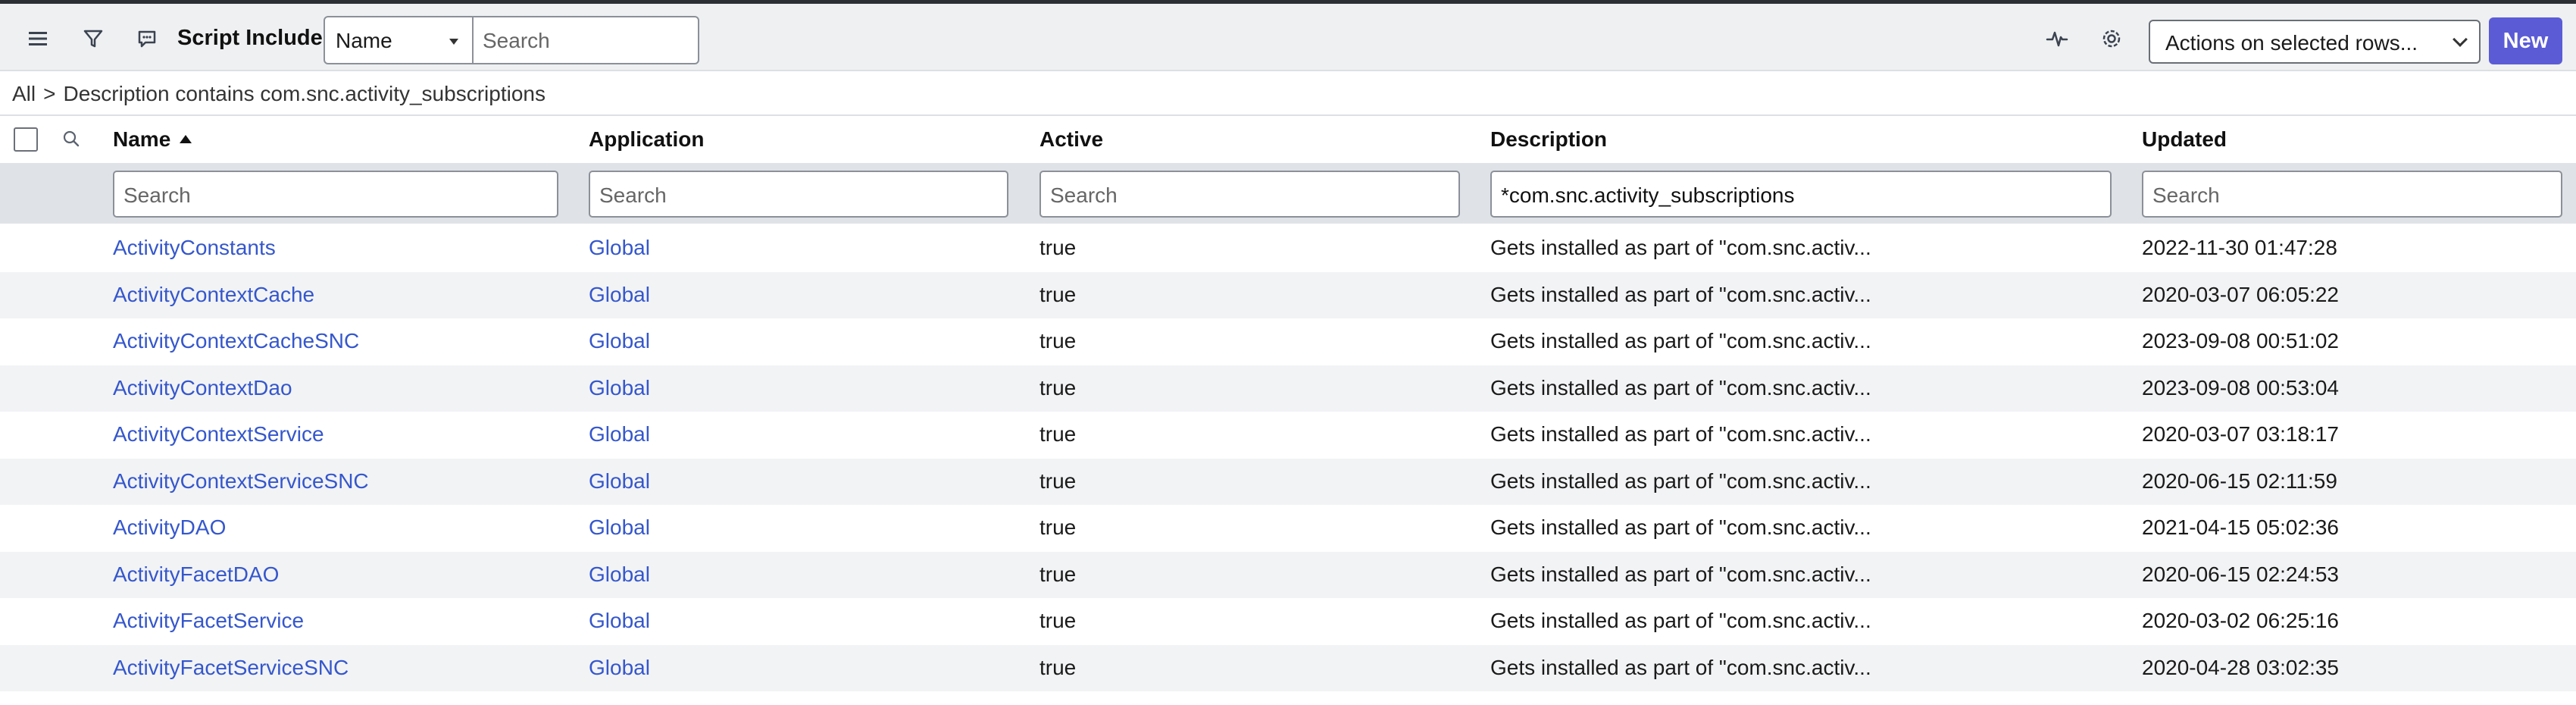  I want to click on description-column-search-input: *com.snc.activity_subscriptions, so click(1801, 194).